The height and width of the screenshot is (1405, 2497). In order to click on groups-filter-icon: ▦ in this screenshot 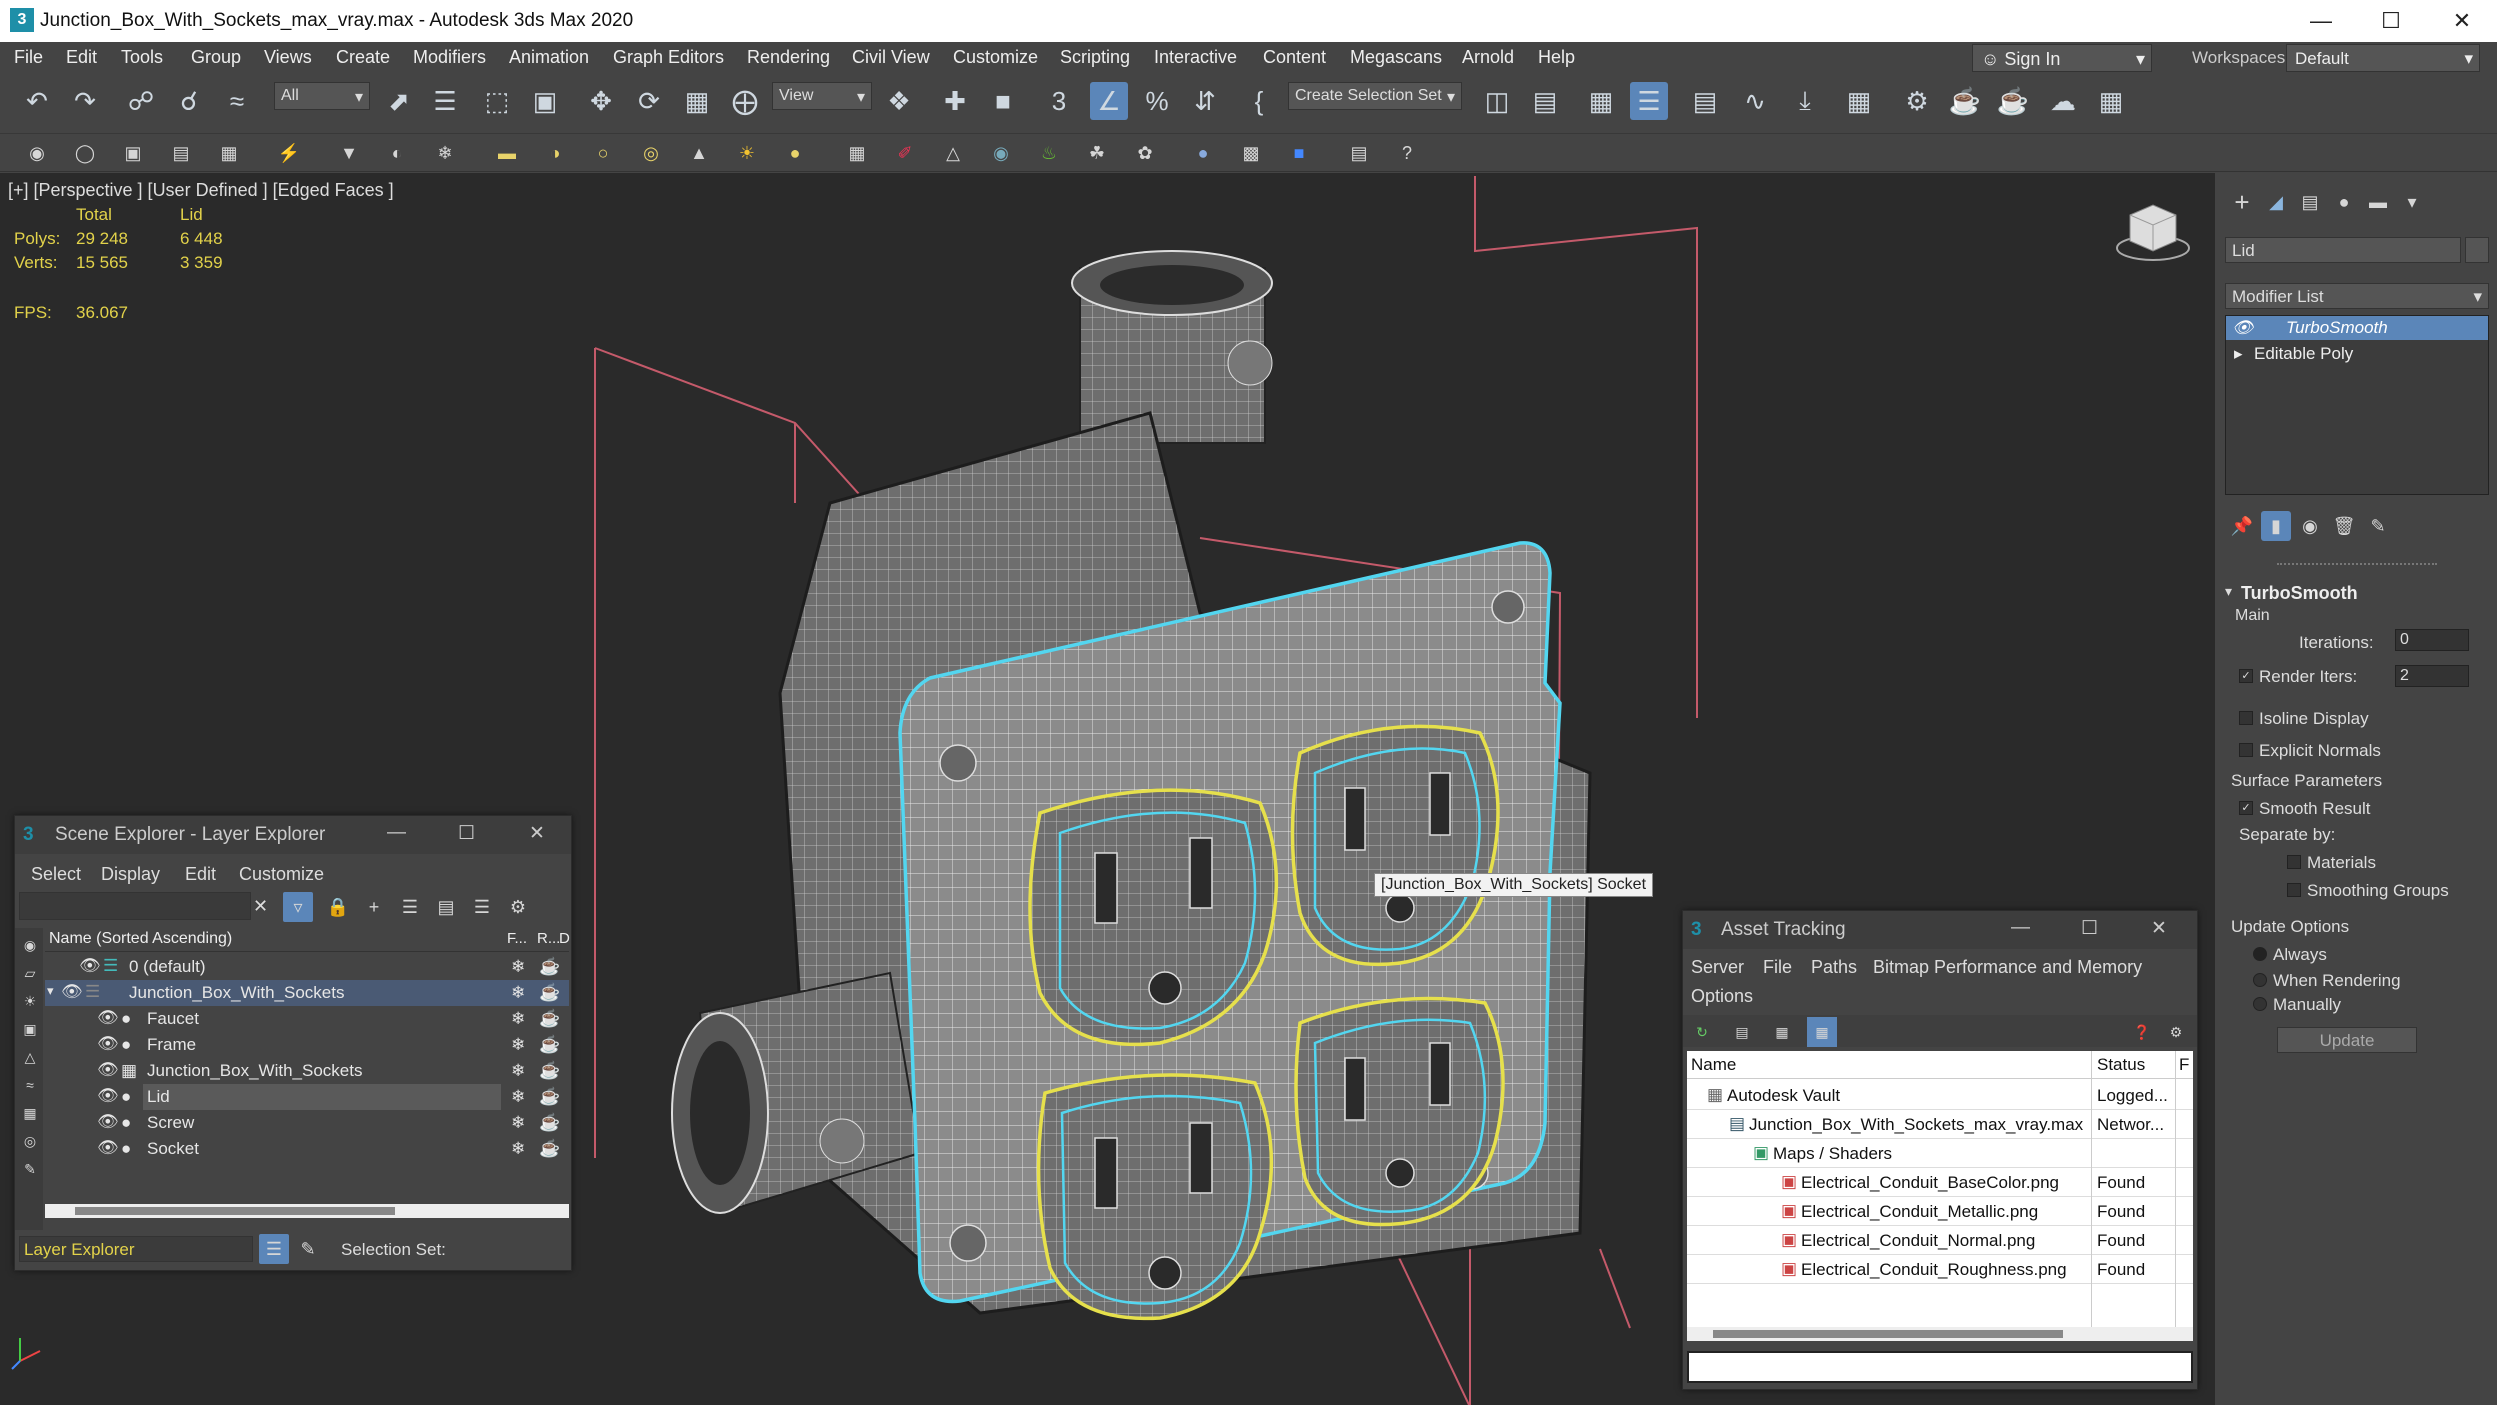, I will do `click(30, 1113)`.